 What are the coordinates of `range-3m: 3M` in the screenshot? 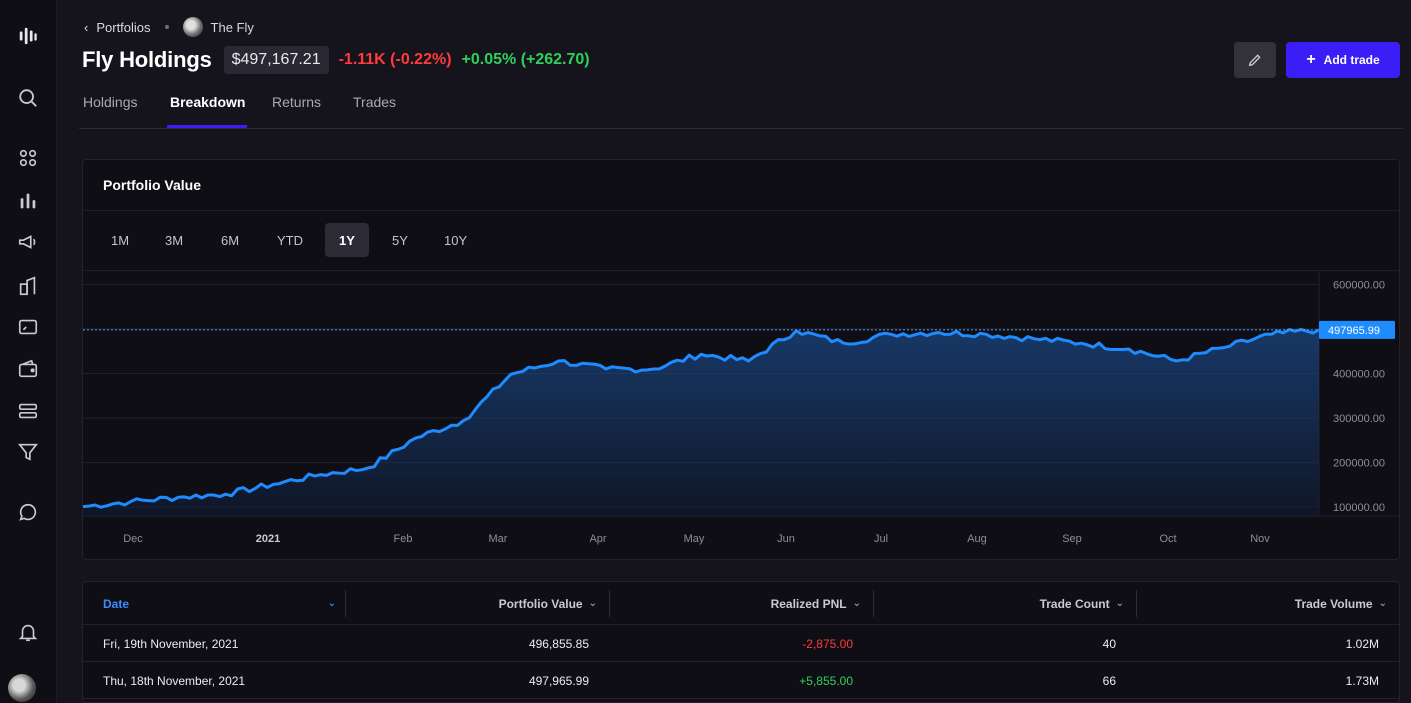 It's located at (174, 240).